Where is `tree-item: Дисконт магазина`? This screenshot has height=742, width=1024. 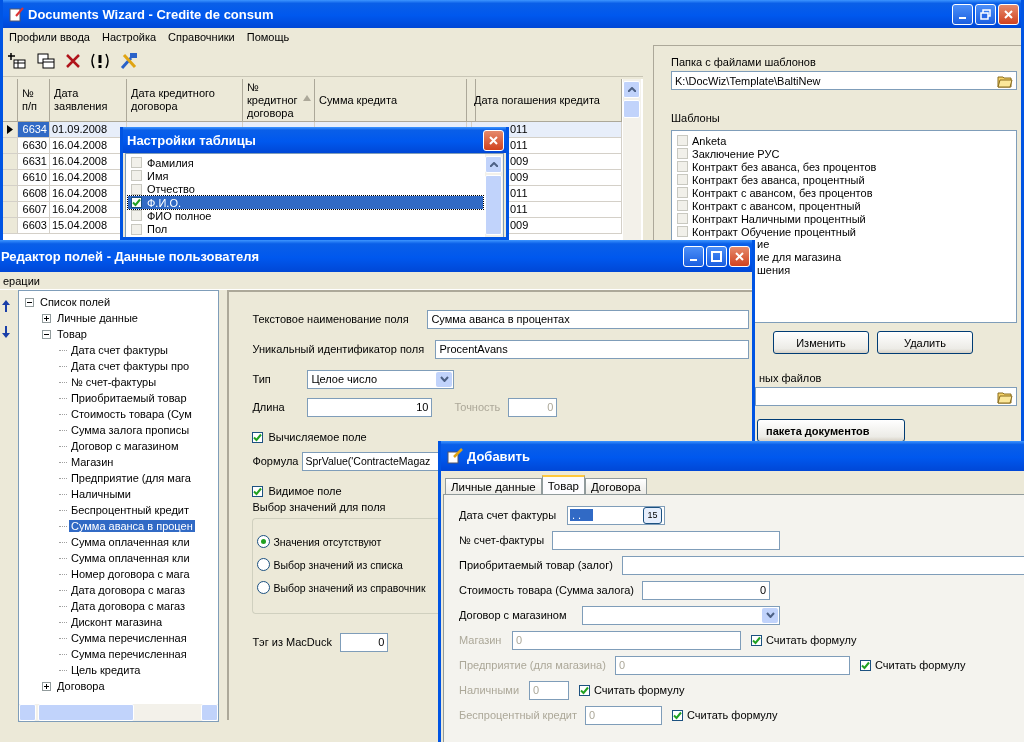
tree-item: Дисконт магазина is located at coordinates (116, 622).